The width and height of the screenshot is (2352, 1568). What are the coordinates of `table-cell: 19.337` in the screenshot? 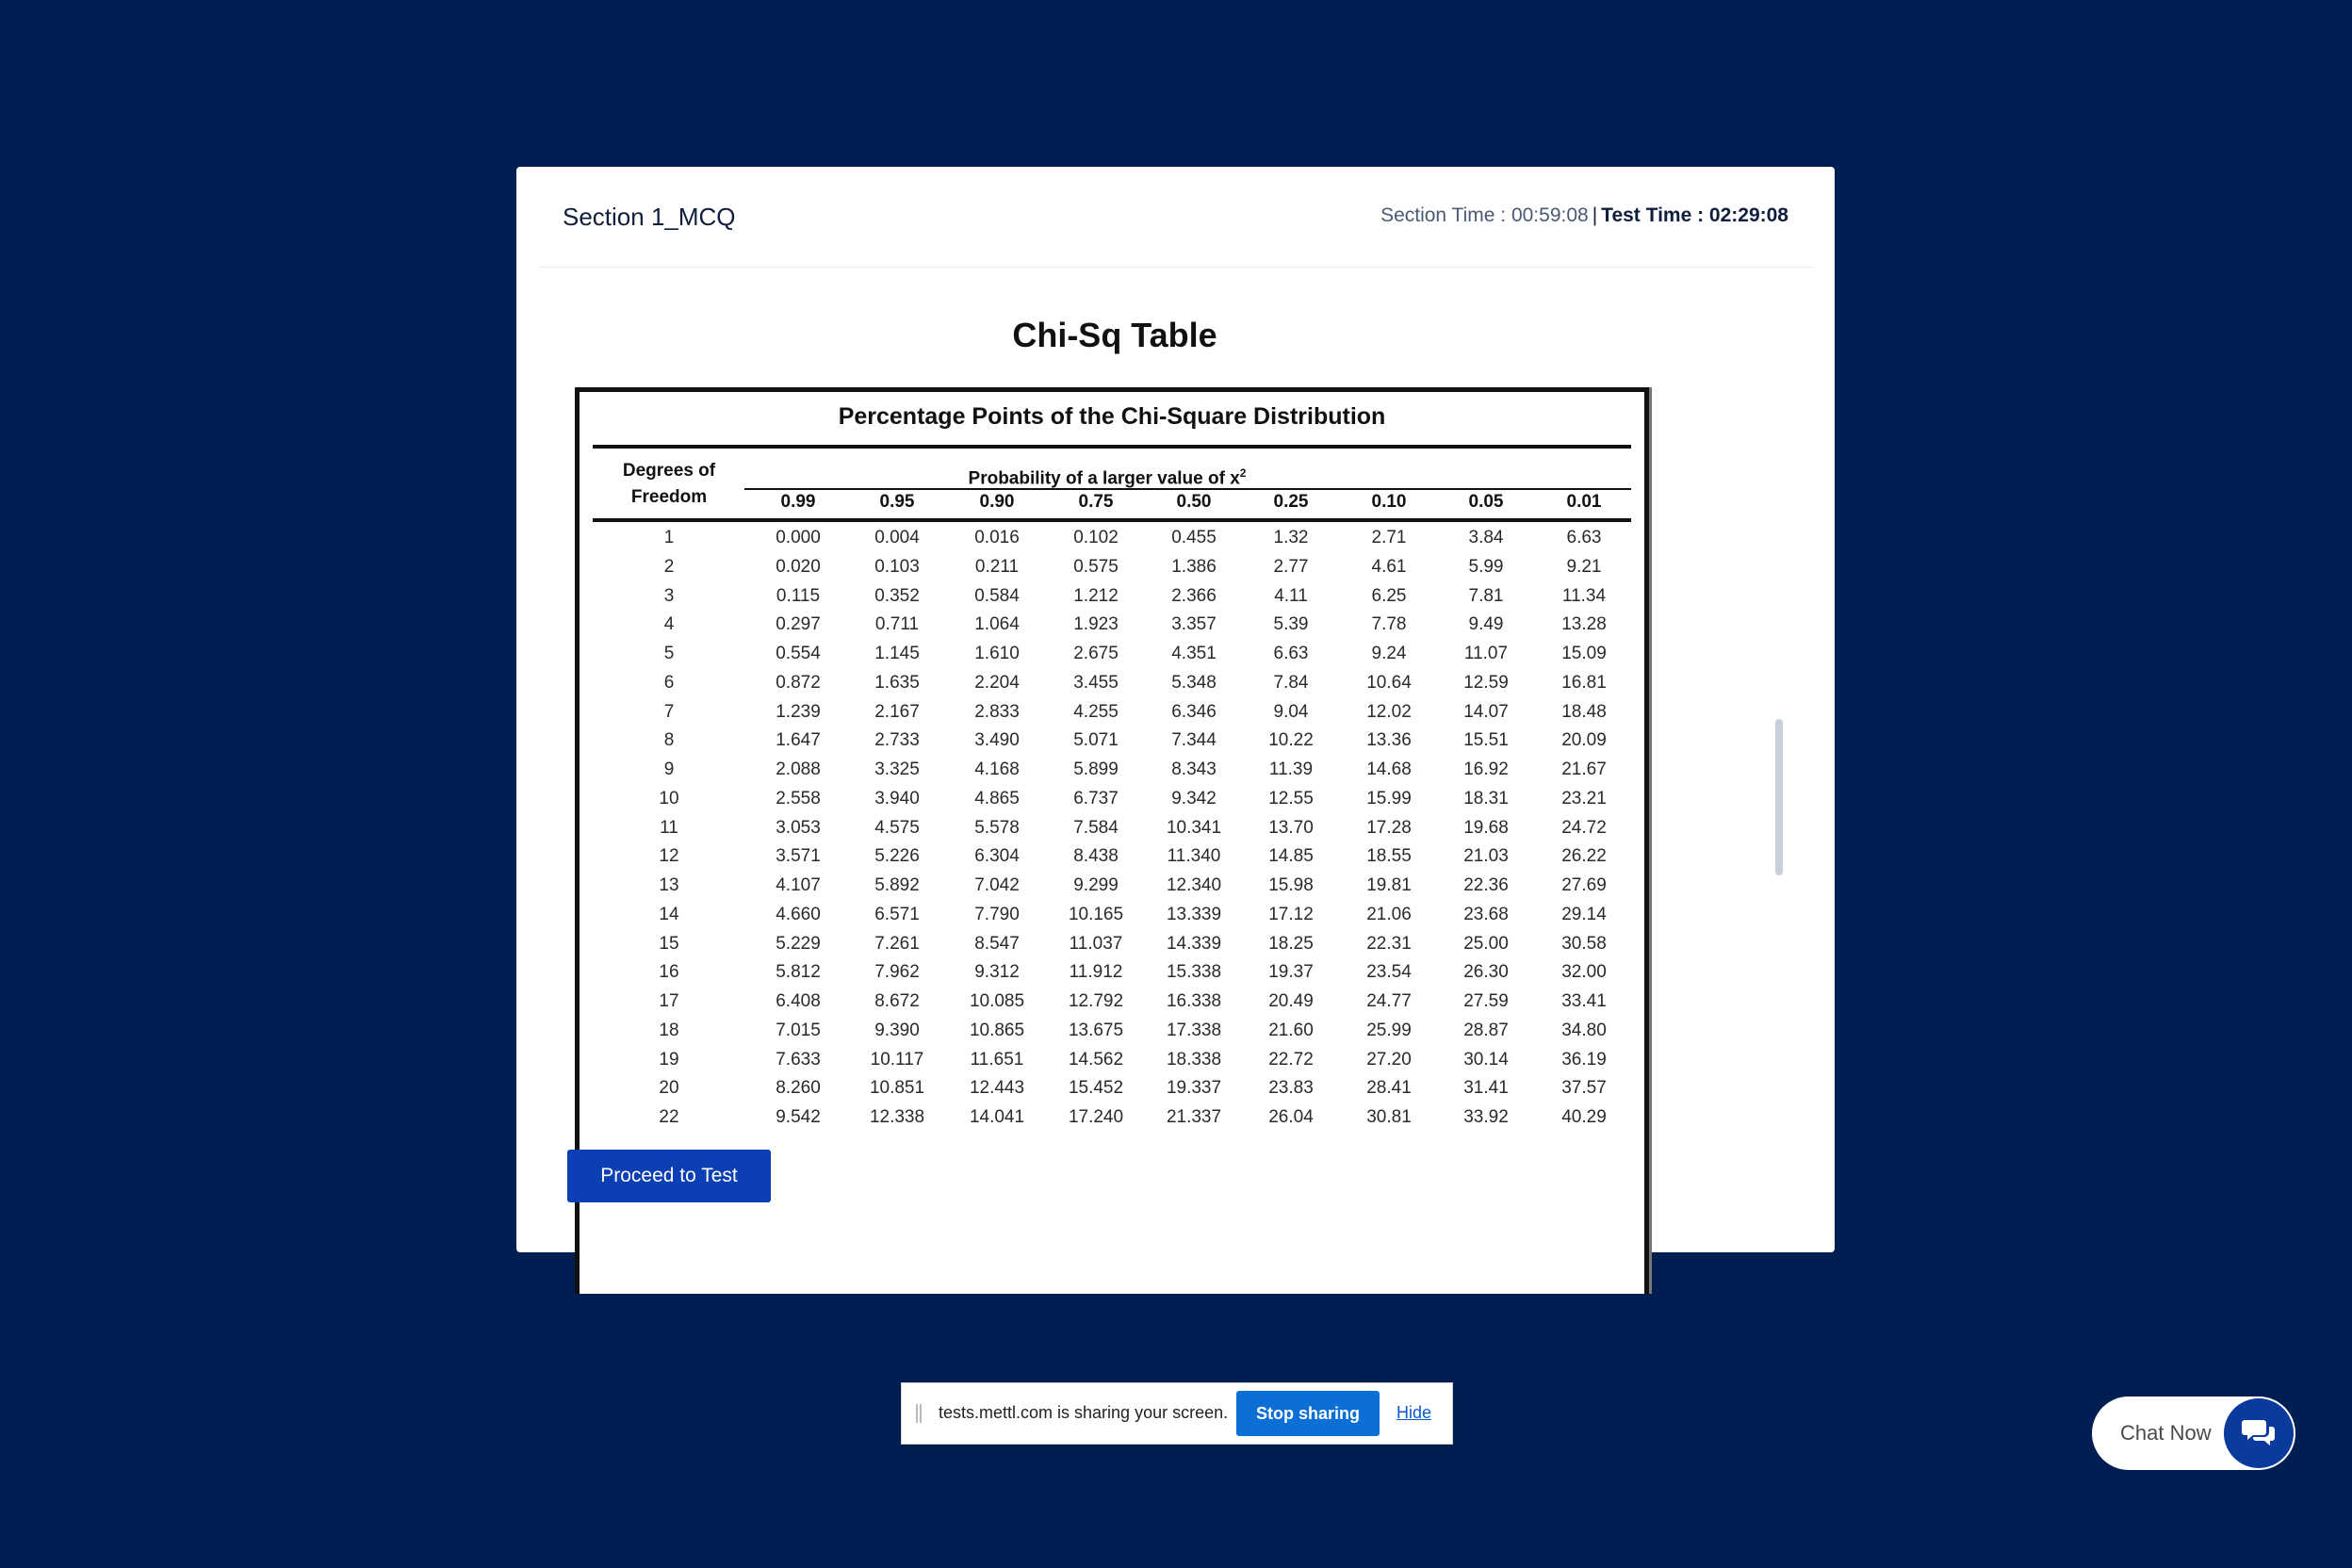 It's located at (1194, 1088).